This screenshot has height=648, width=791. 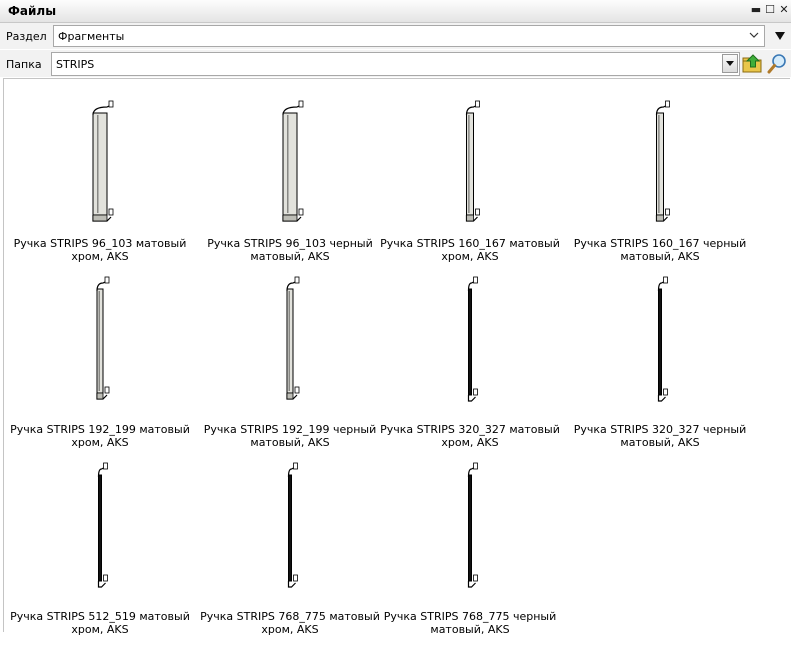 I want to click on file-item: Ручка STRIPS 512_519 матовый хром, AKS, so click(x=100, y=555).